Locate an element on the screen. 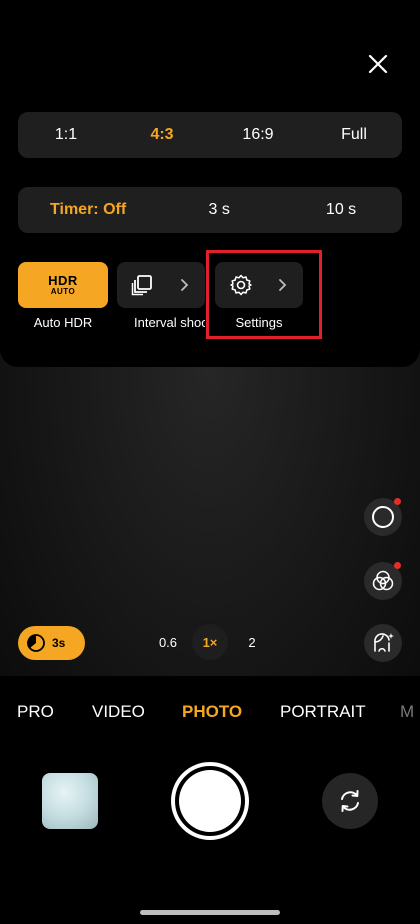 The image size is (420, 924). mode-video: VIDEO is located at coordinates (118, 712).